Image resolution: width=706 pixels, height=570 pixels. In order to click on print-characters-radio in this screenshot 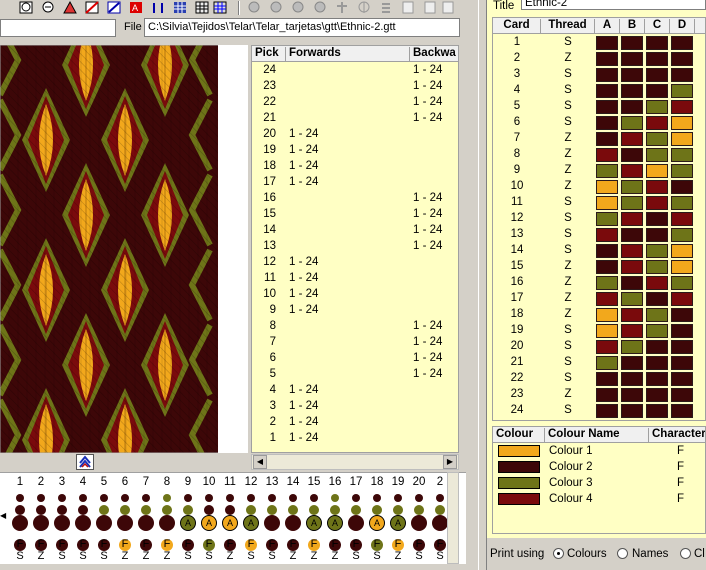, I will do `click(685, 553)`.